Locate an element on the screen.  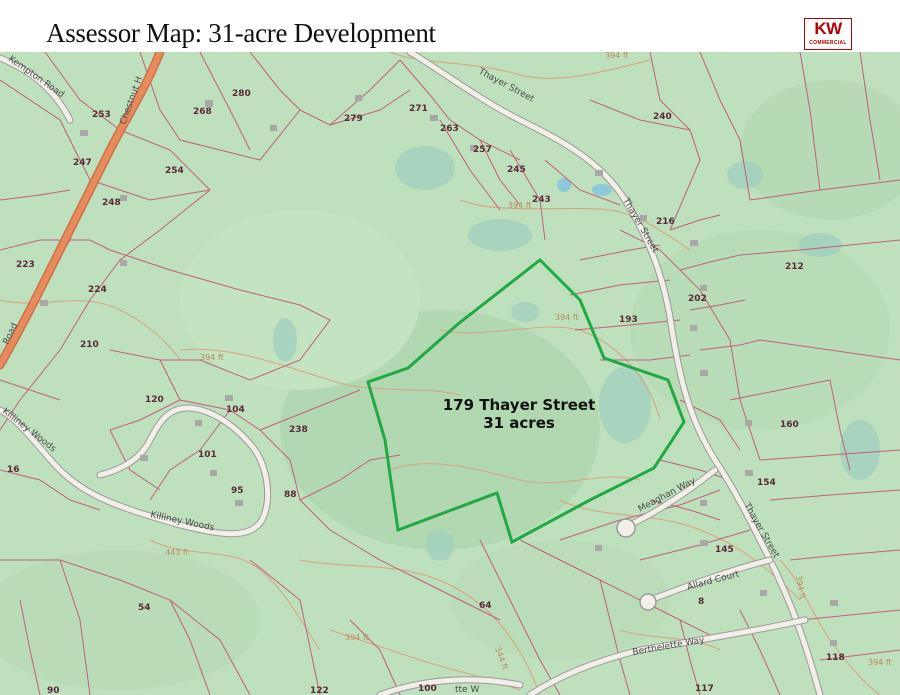
logo-subtitle: COMMERCIAL is located at coordinates (828, 43).